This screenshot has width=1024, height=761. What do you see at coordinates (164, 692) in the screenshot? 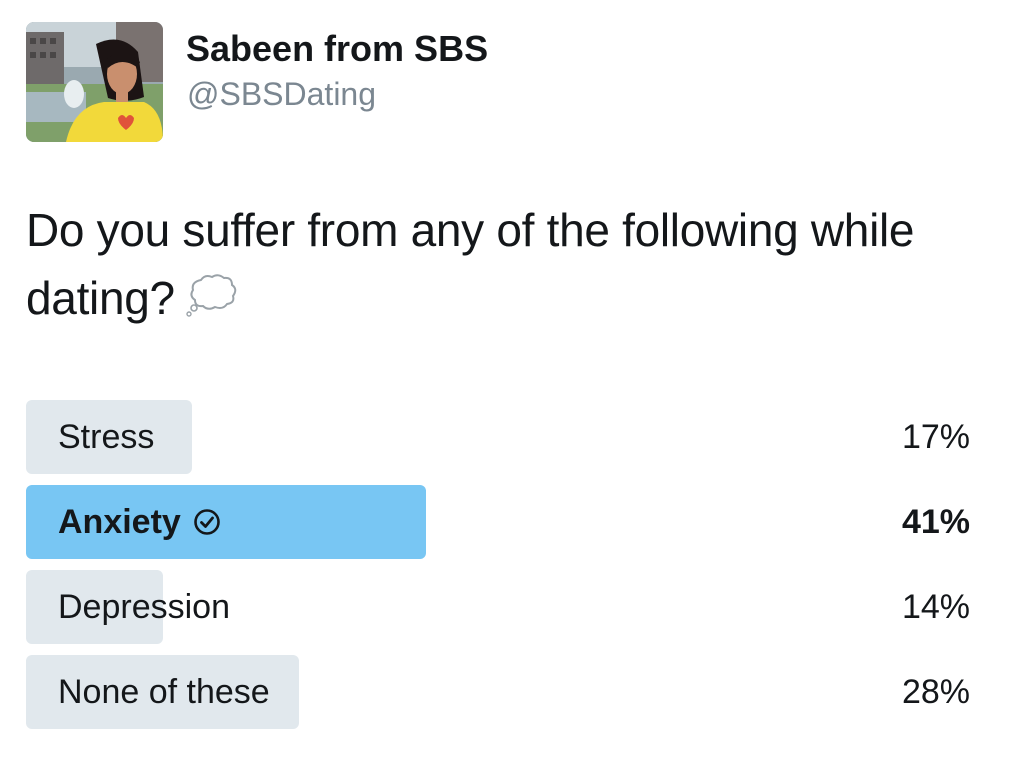
I see `poll-option-label: None of these` at bounding box center [164, 692].